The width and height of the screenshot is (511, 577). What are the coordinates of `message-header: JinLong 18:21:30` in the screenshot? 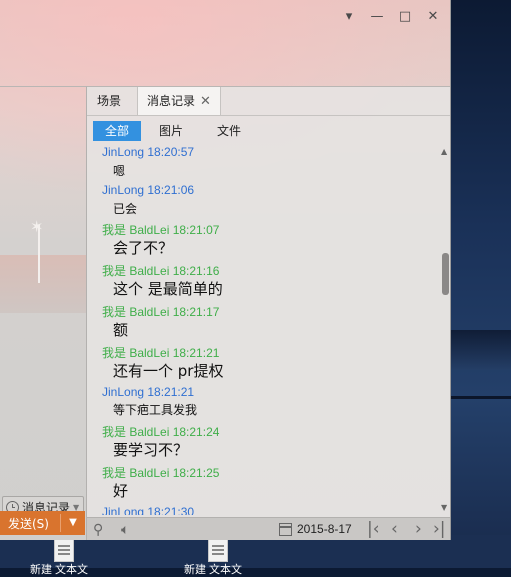 It's located at (148, 510).